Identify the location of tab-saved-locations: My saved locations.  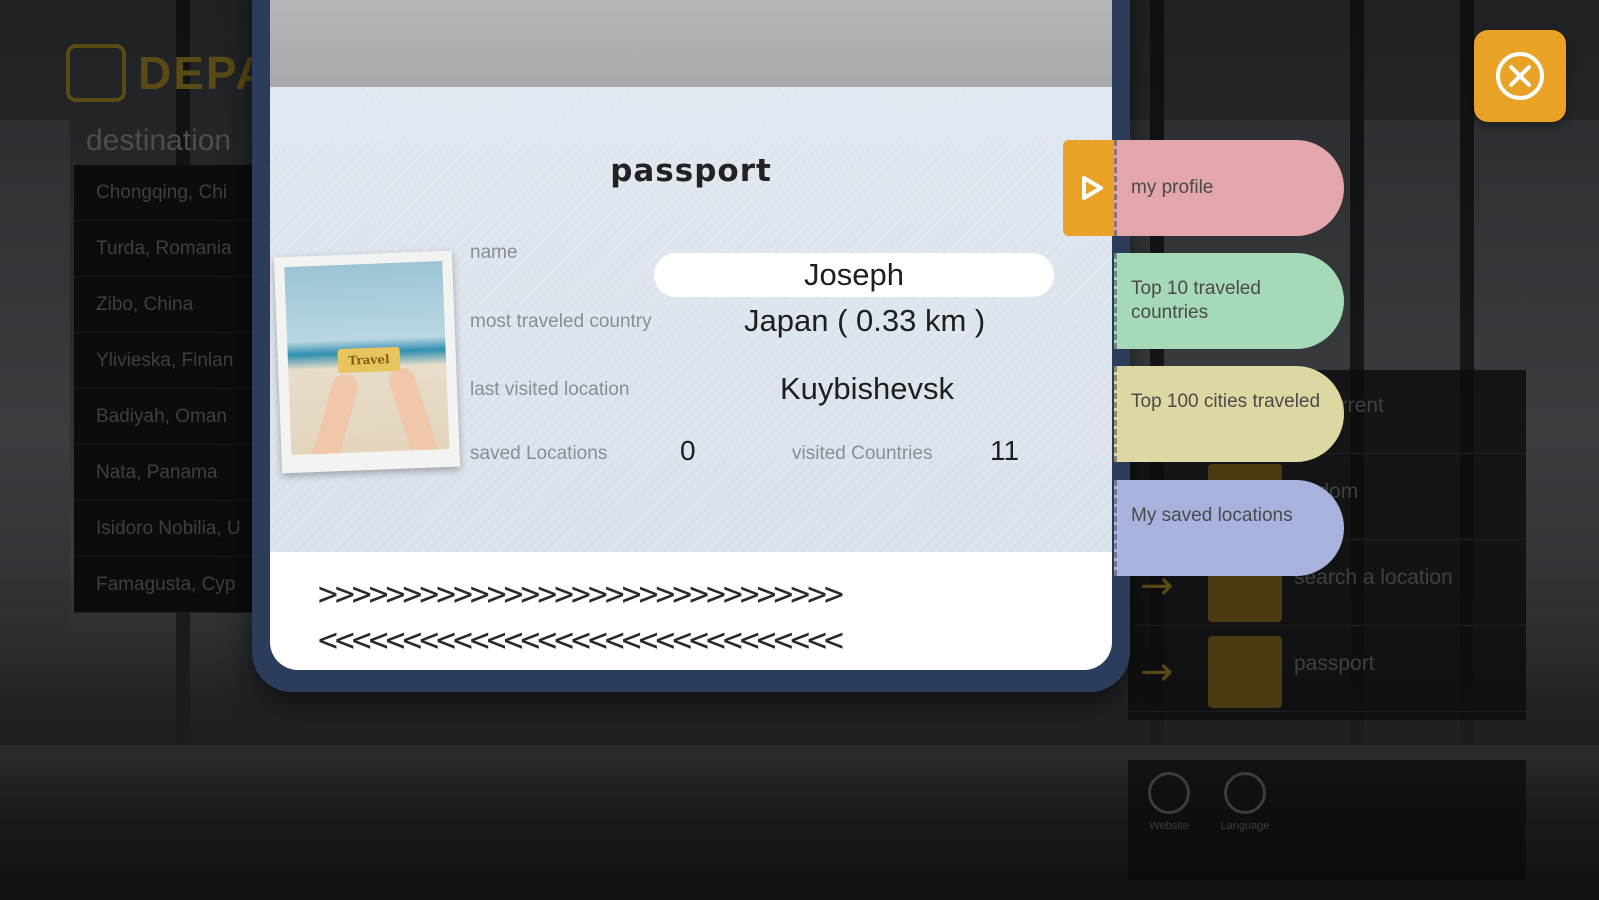
(1229, 528).